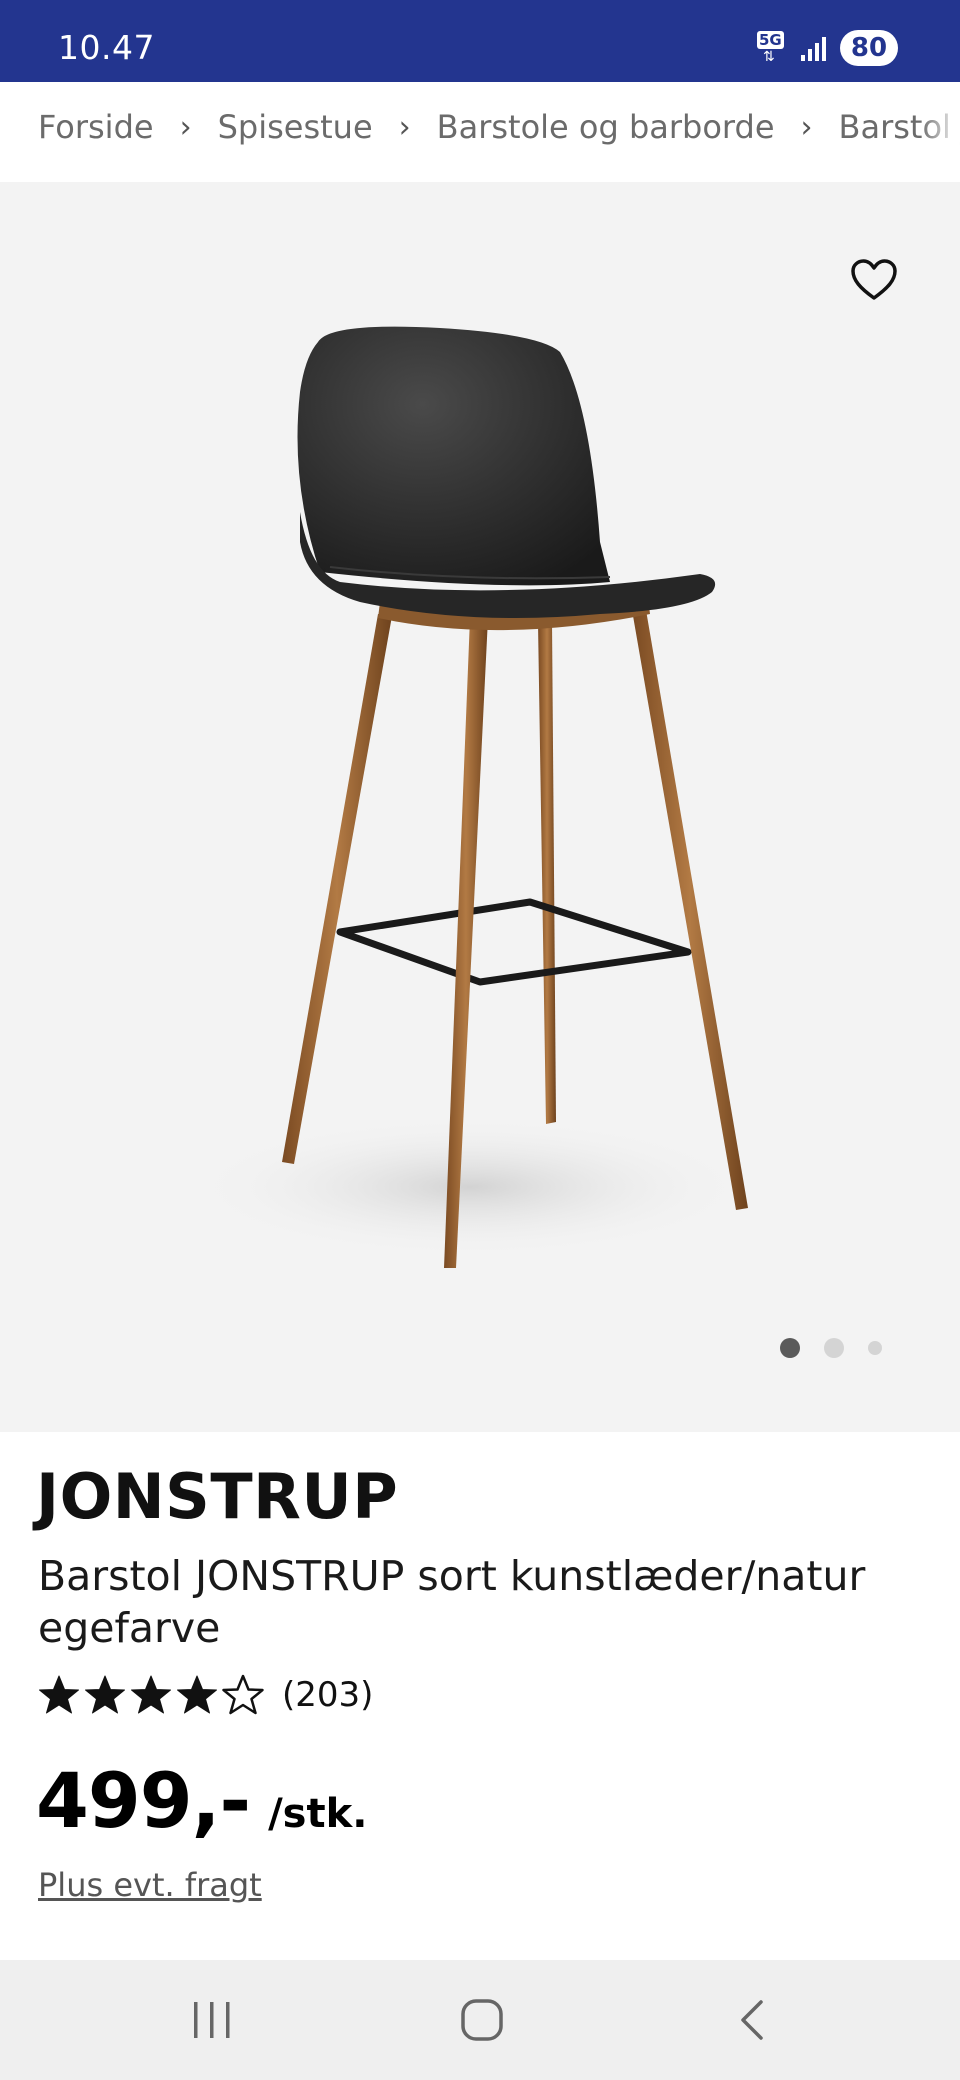  What do you see at coordinates (827, 48) in the screenshot?
I see `status-icons: 5G ⇅ 80` at bounding box center [827, 48].